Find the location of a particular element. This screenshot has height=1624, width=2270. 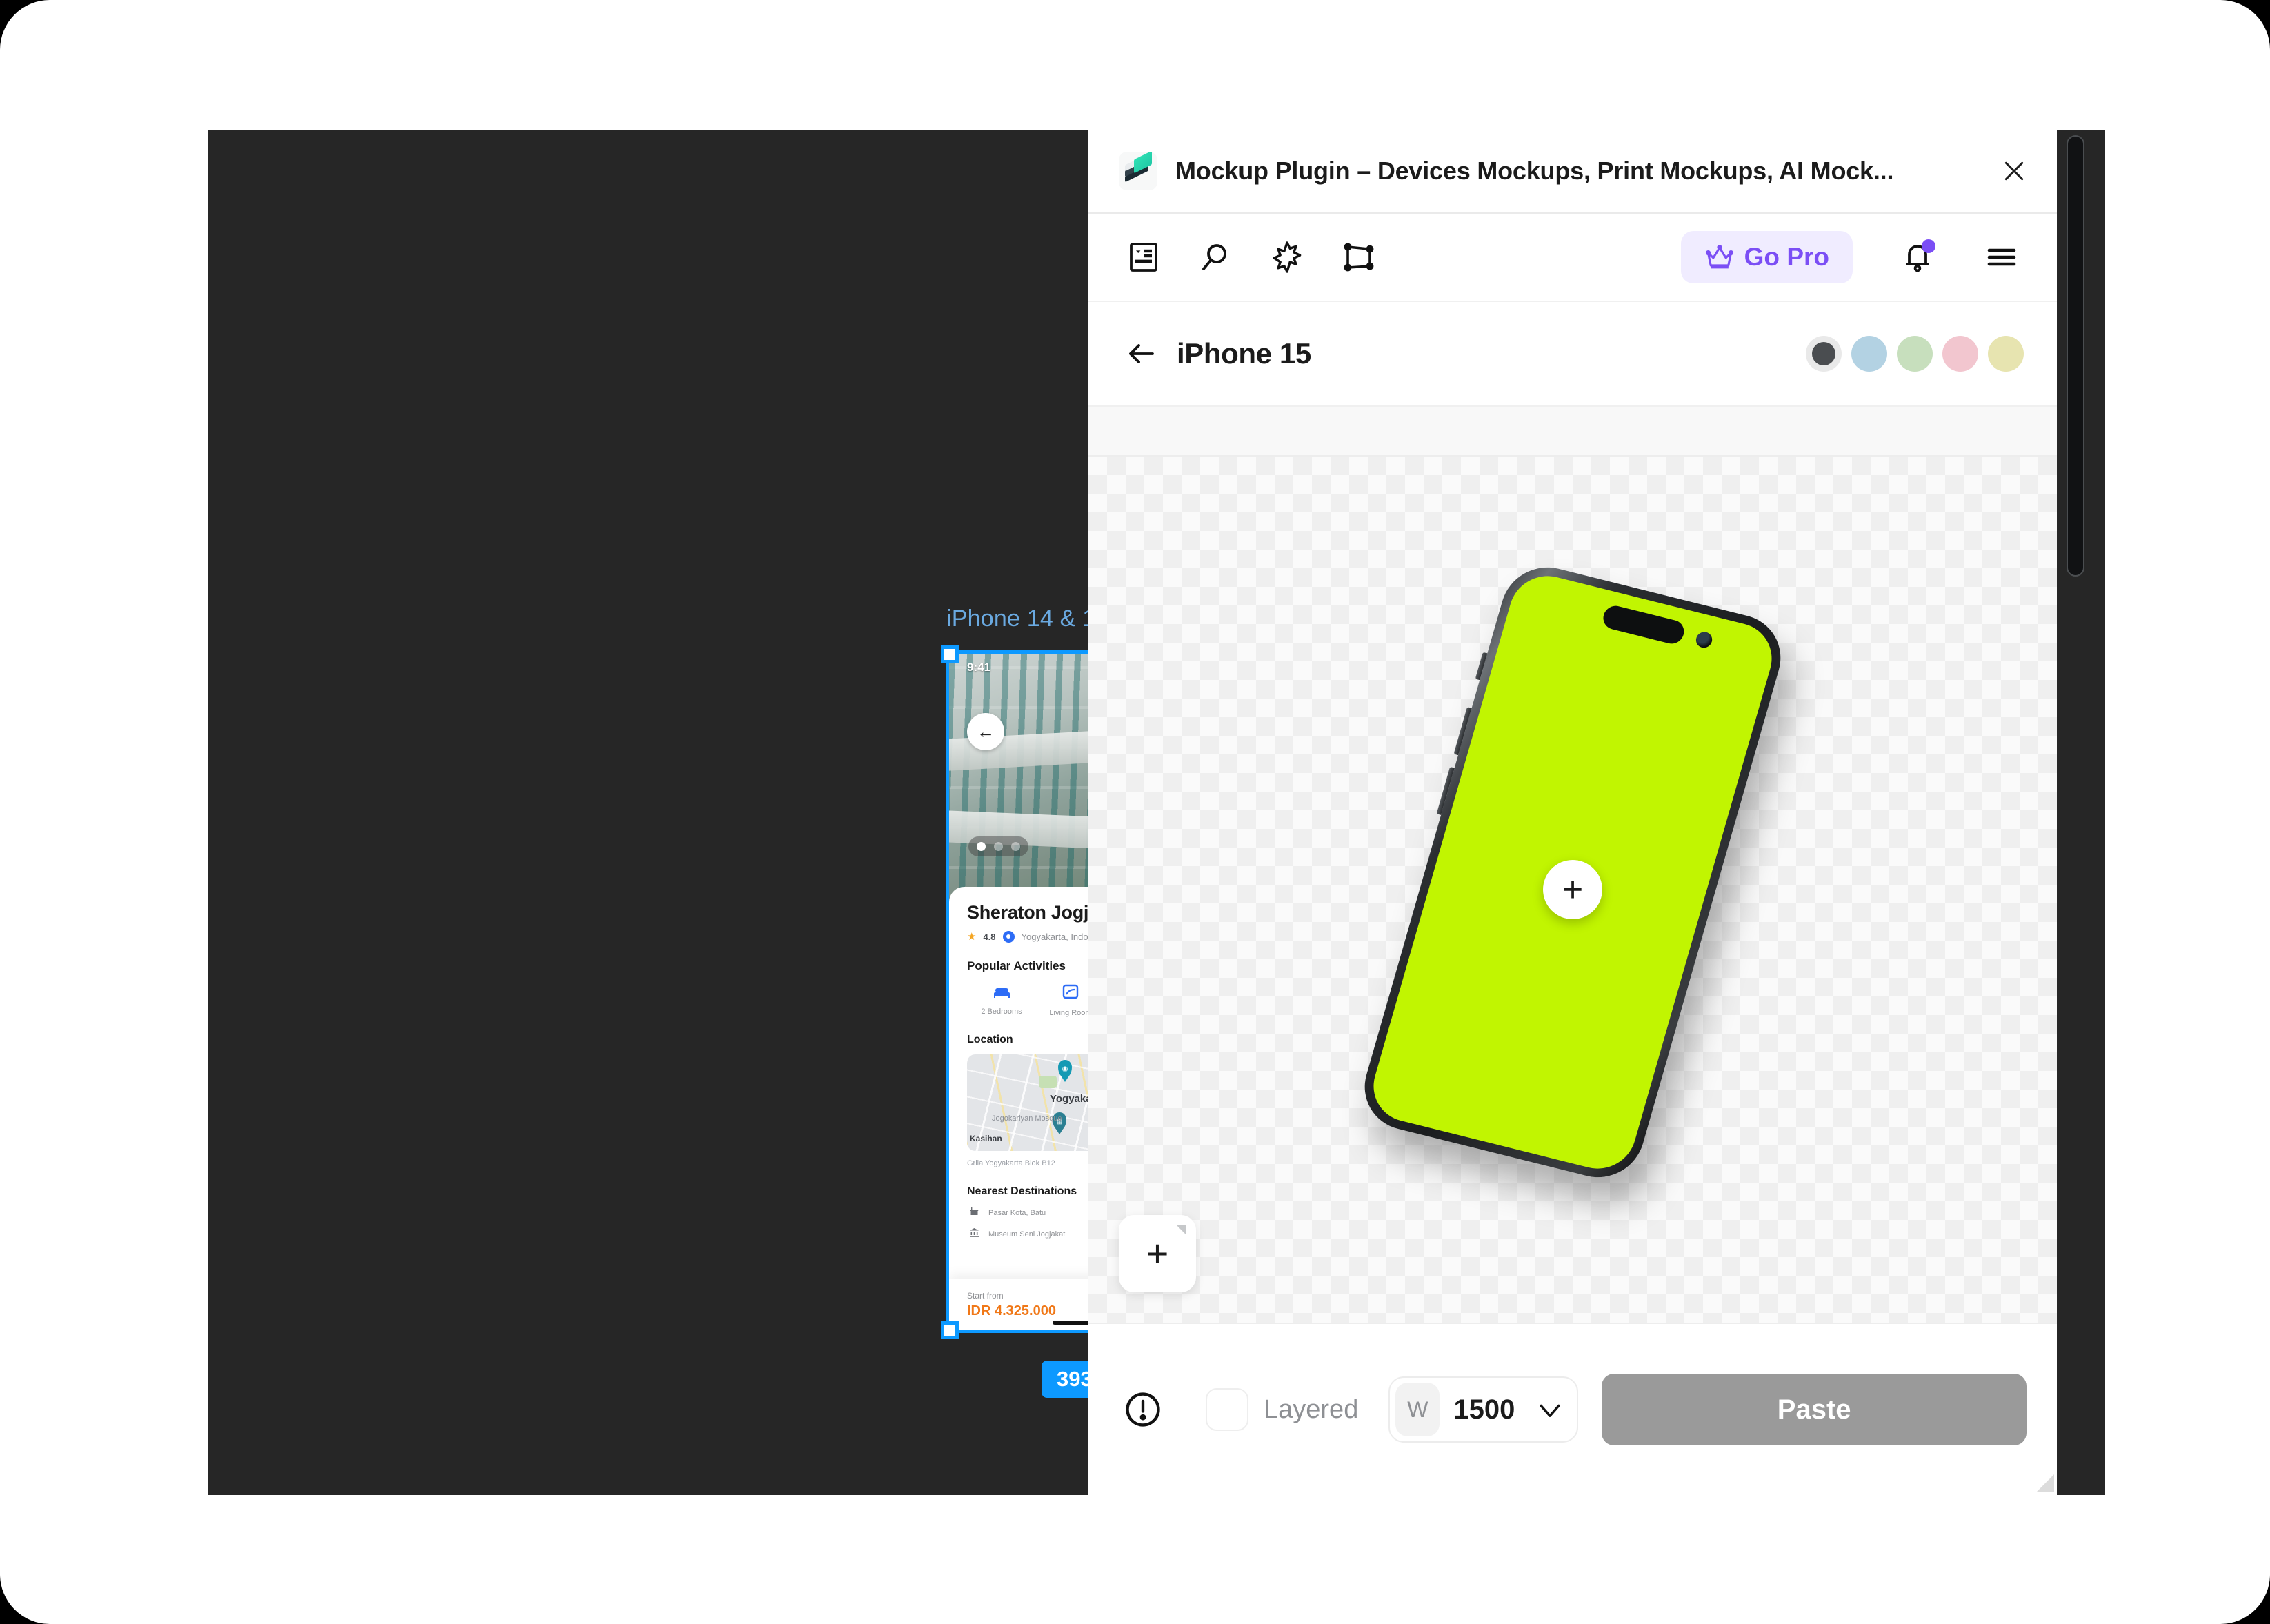

dynamic-island is located at coordinates (1644, 624).